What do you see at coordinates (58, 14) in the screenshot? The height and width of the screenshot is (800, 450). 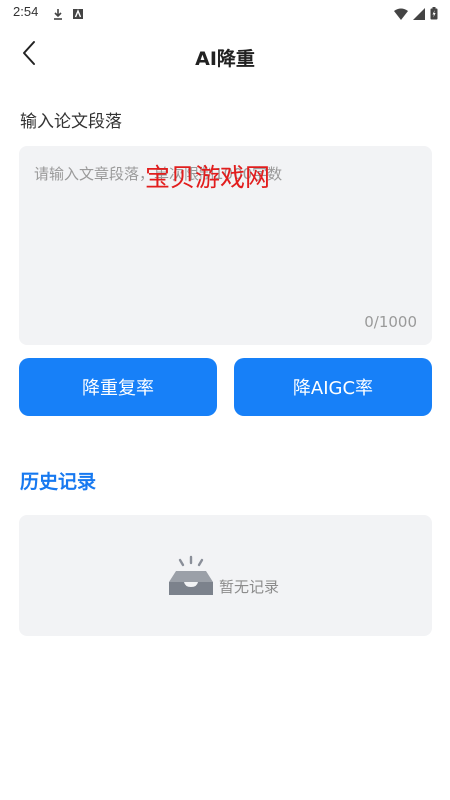 I see `download-icon` at bounding box center [58, 14].